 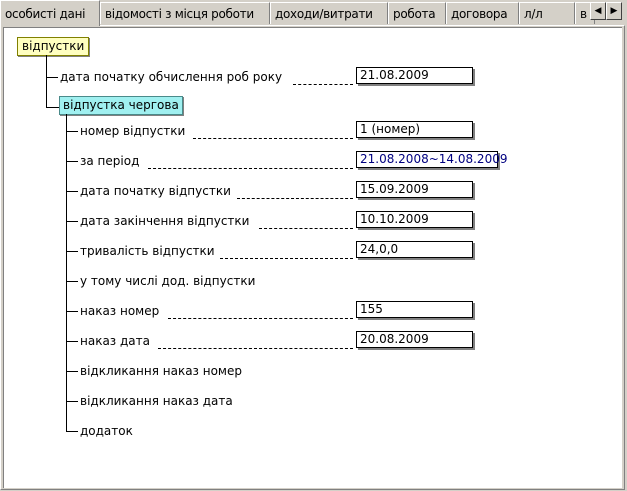 I want to click on additional-vacation-label: у тому числі дод. відпустки, so click(x=167, y=281).